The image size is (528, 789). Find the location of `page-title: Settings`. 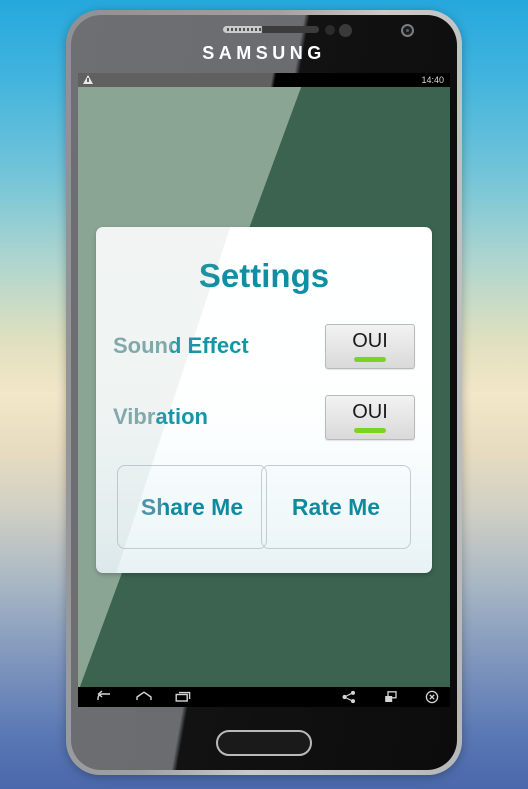

page-title: Settings is located at coordinates (264, 276).